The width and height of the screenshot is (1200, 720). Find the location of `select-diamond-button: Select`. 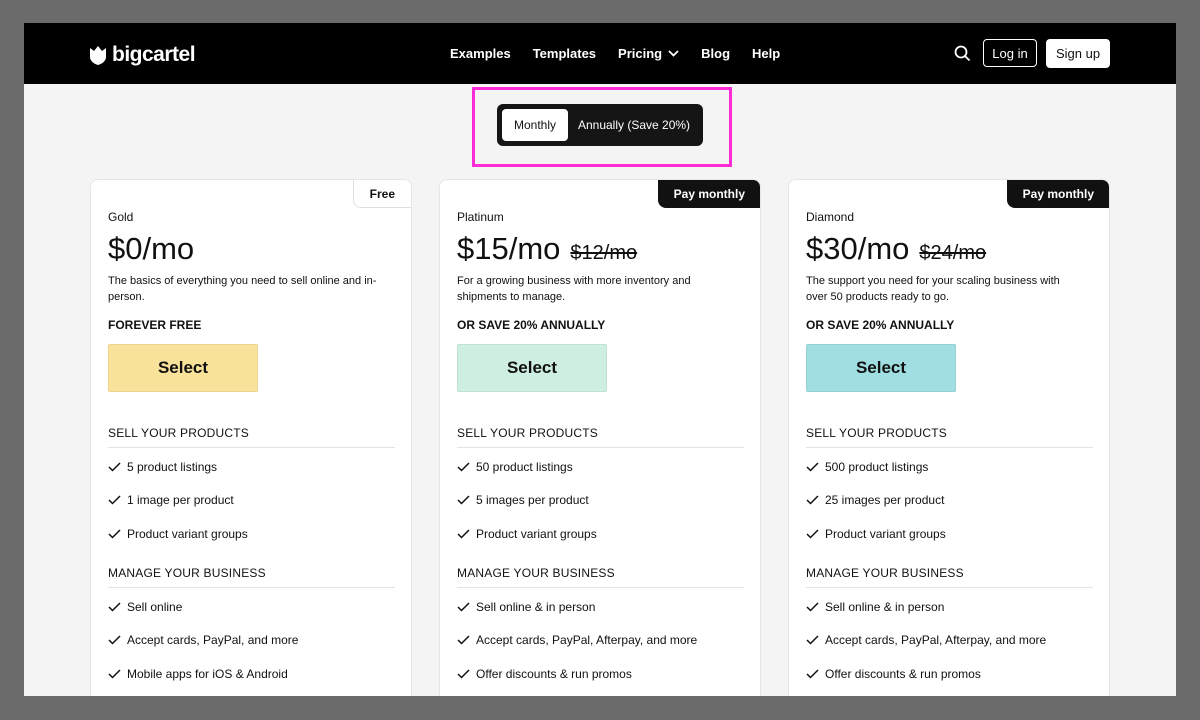

select-diamond-button: Select is located at coordinates (881, 368).